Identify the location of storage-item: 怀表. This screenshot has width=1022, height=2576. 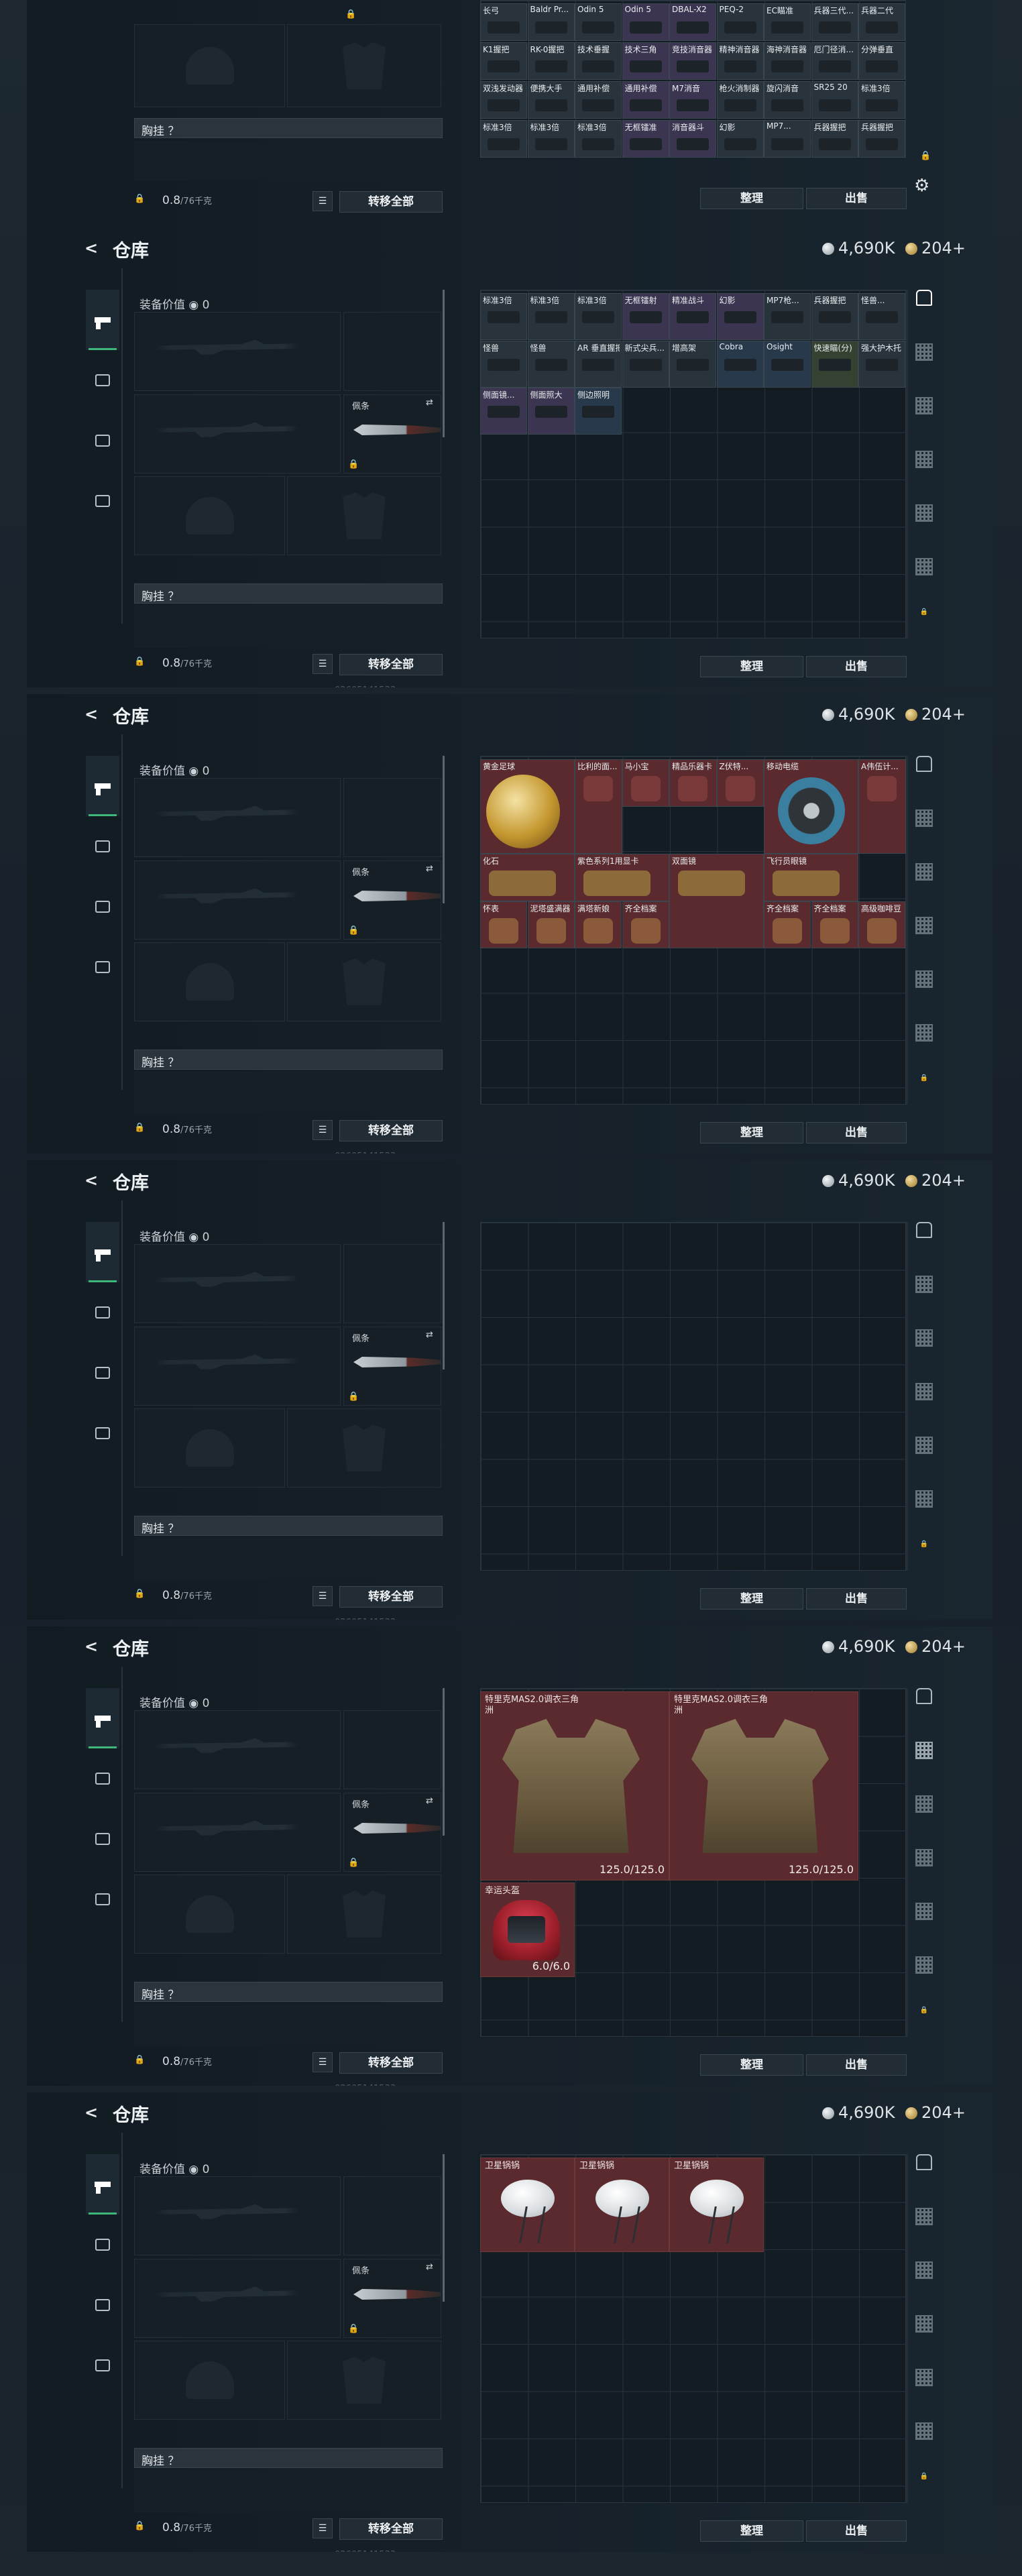
(503, 924).